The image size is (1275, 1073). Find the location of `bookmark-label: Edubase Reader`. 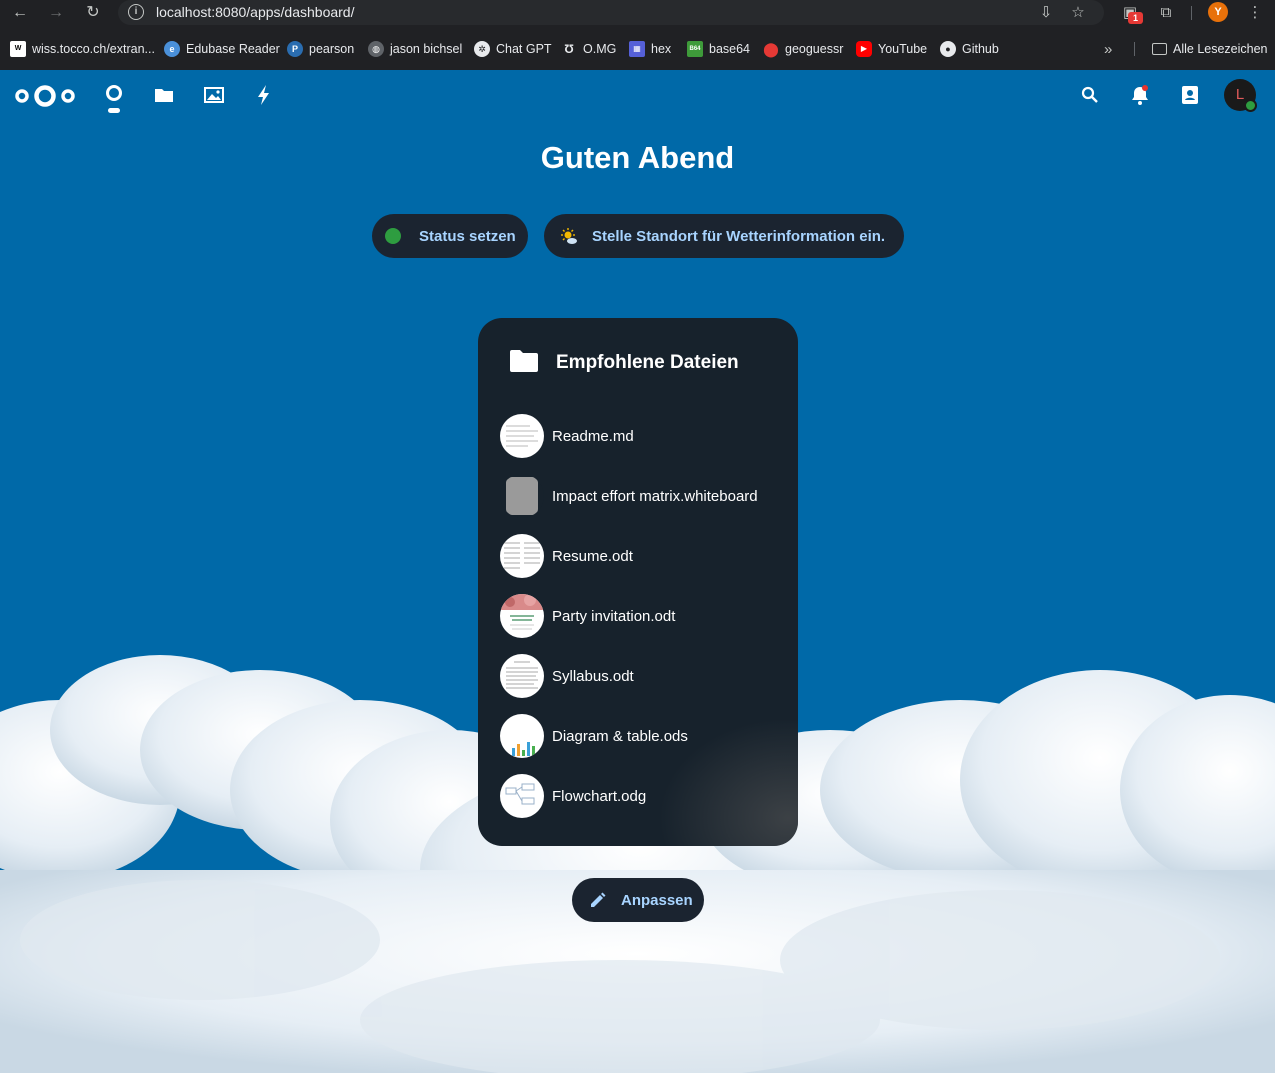

bookmark-label: Edubase Reader is located at coordinates (233, 49).